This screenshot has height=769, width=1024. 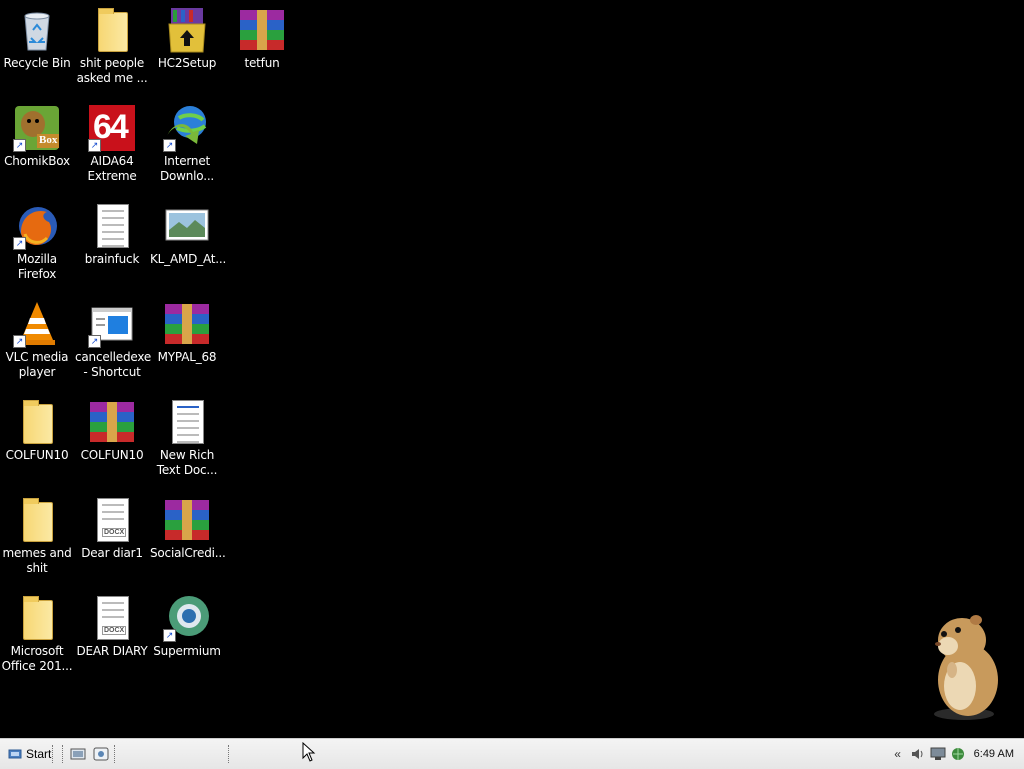 I want to click on icon-label: Supermium, so click(x=187, y=651).